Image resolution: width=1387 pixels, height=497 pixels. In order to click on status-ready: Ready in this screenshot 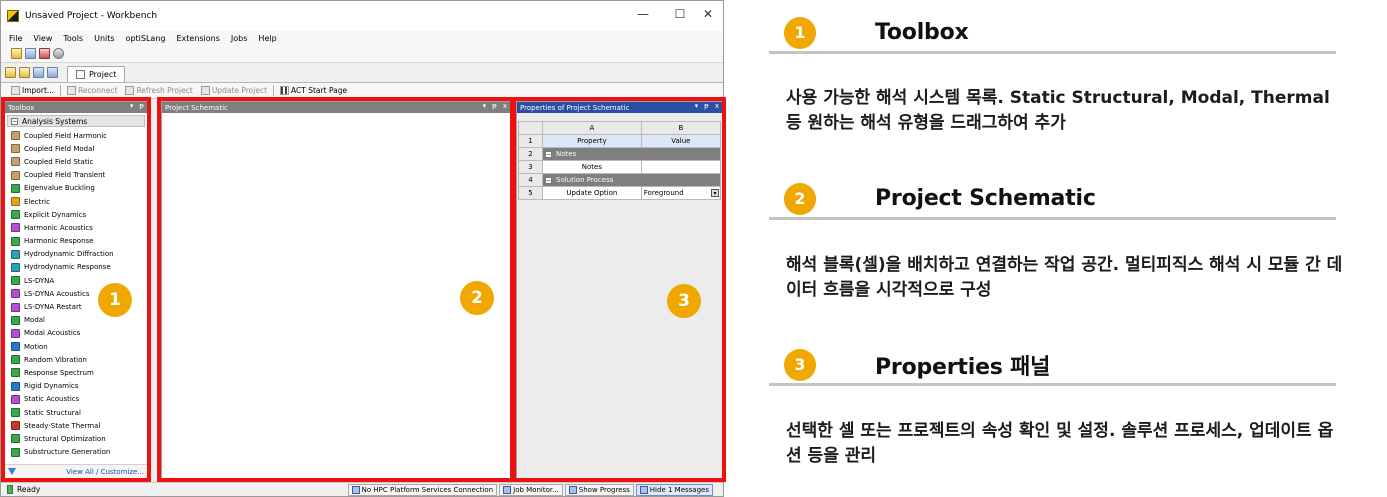, I will do `click(23, 489)`.